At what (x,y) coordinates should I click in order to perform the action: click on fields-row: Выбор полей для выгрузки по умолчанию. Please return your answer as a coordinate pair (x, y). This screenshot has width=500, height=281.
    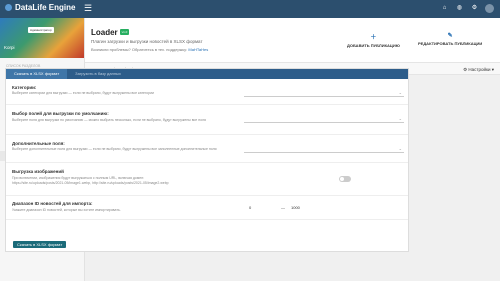
    Looking at the image, I should click on (207, 120).